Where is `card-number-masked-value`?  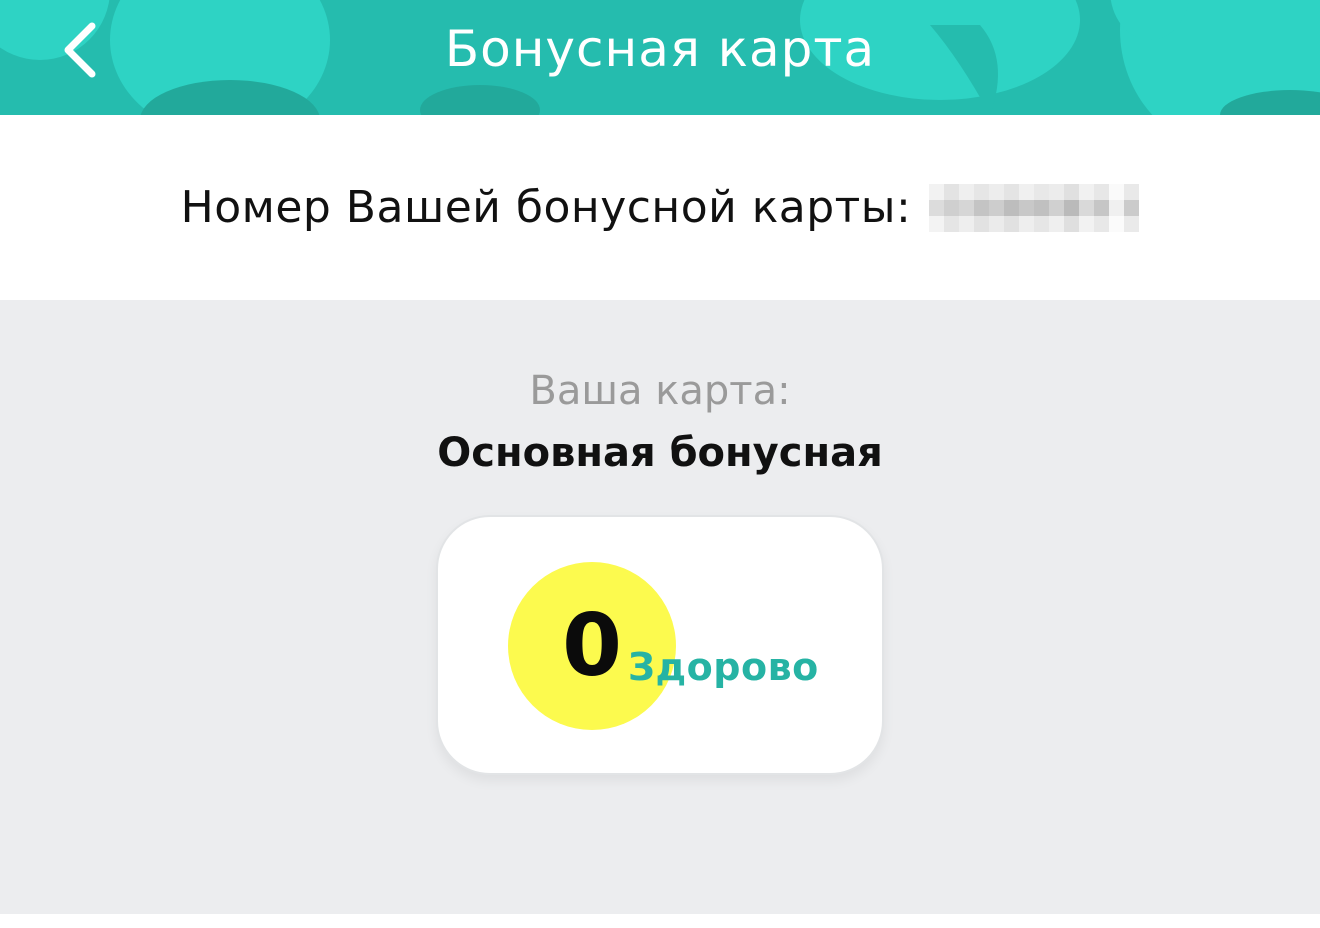
card-number-masked-value is located at coordinates (1034, 207).